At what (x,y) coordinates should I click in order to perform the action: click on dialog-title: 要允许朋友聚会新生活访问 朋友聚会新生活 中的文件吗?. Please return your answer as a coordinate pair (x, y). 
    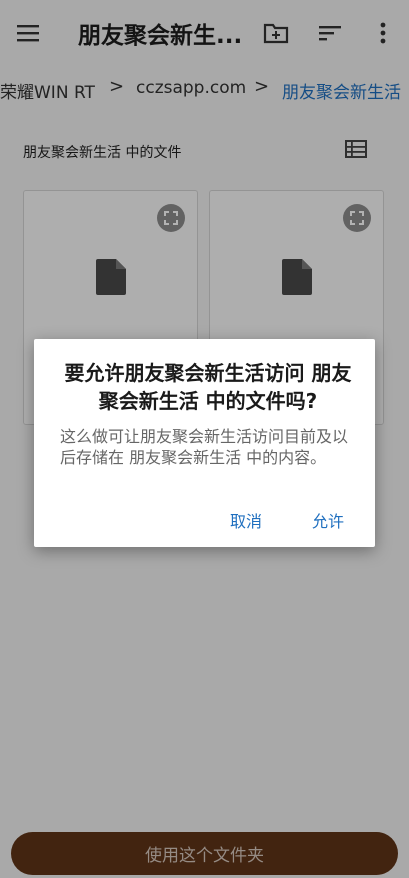
    Looking at the image, I should click on (208, 387).